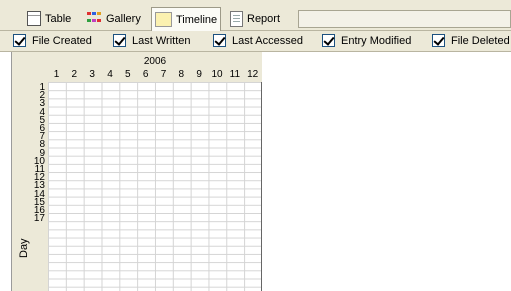 The width and height of the screenshot is (511, 291). Describe the element at coordinates (217, 74) in the screenshot. I see `month-label: 10` at that location.